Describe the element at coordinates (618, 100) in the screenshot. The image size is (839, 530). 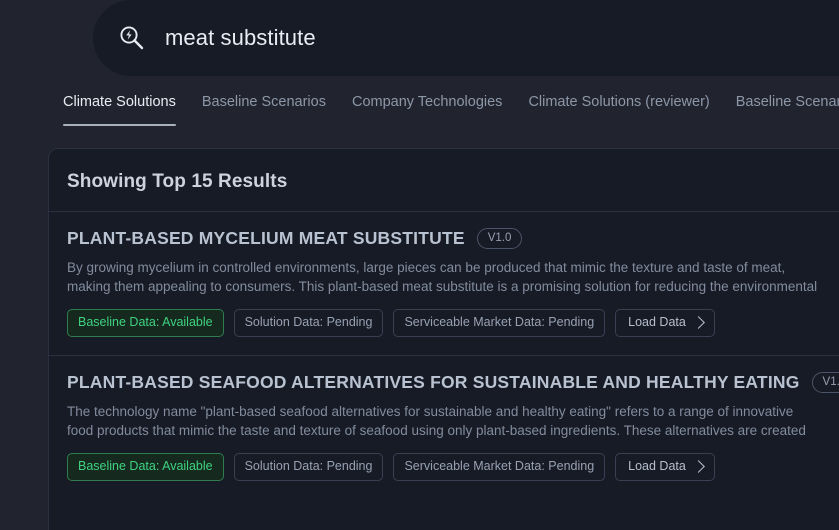
I see `tab-climate-solutions-reviewer: Climate Solutions (reviewer)` at that location.